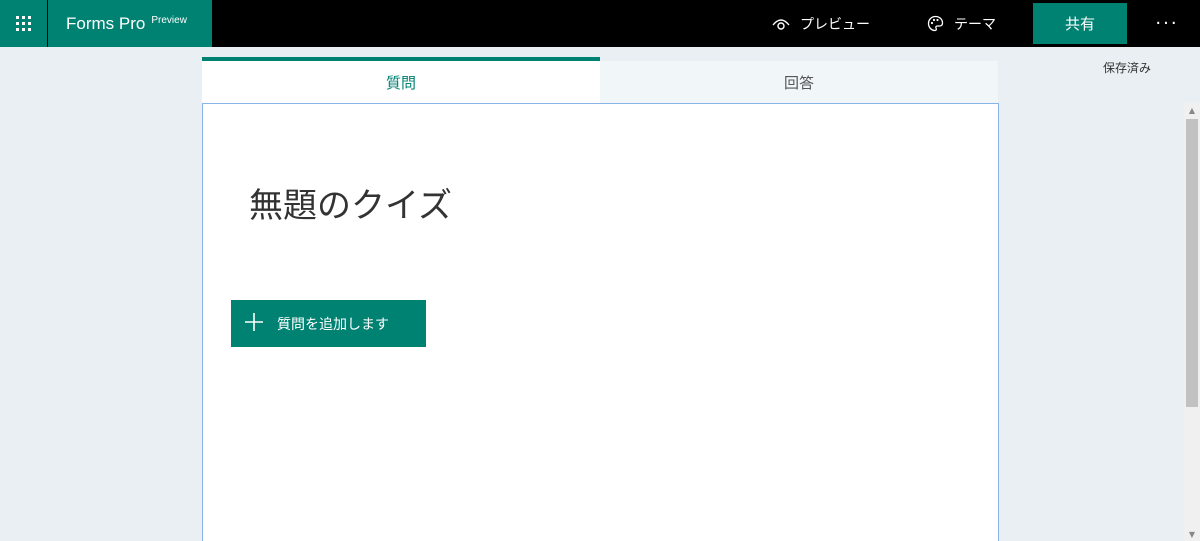 This screenshot has width=1200, height=541. I want to click on scroll-thumb, so click(1192, 263).